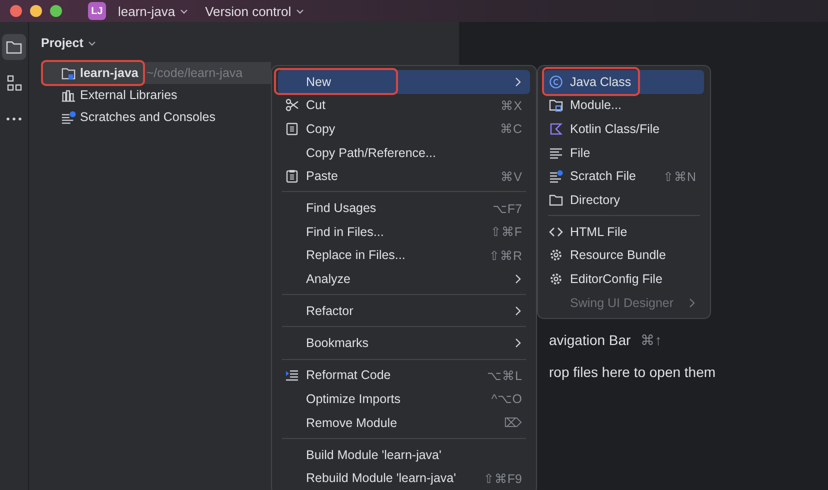 The image size is (828, 490). Describe the element at coordinates (404, 129) in the screenshot. I see `menu-item: Copy ⌘C` at that location.